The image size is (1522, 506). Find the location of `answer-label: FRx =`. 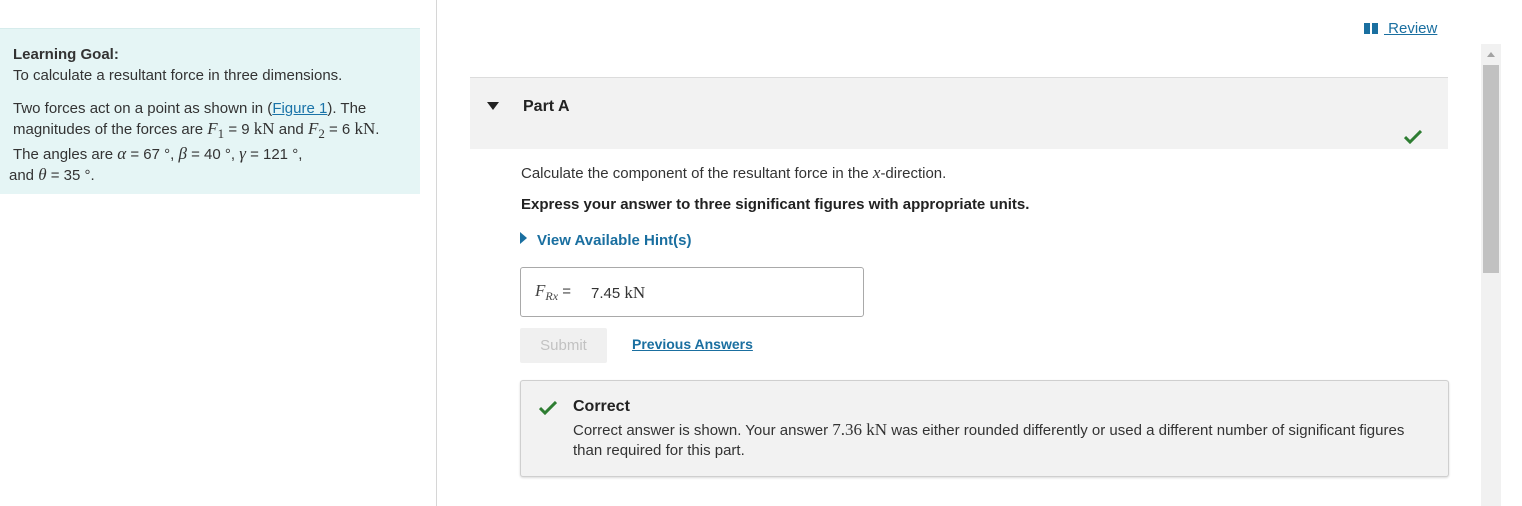

answer-label: FRx = is located at coordinates (553, 292).